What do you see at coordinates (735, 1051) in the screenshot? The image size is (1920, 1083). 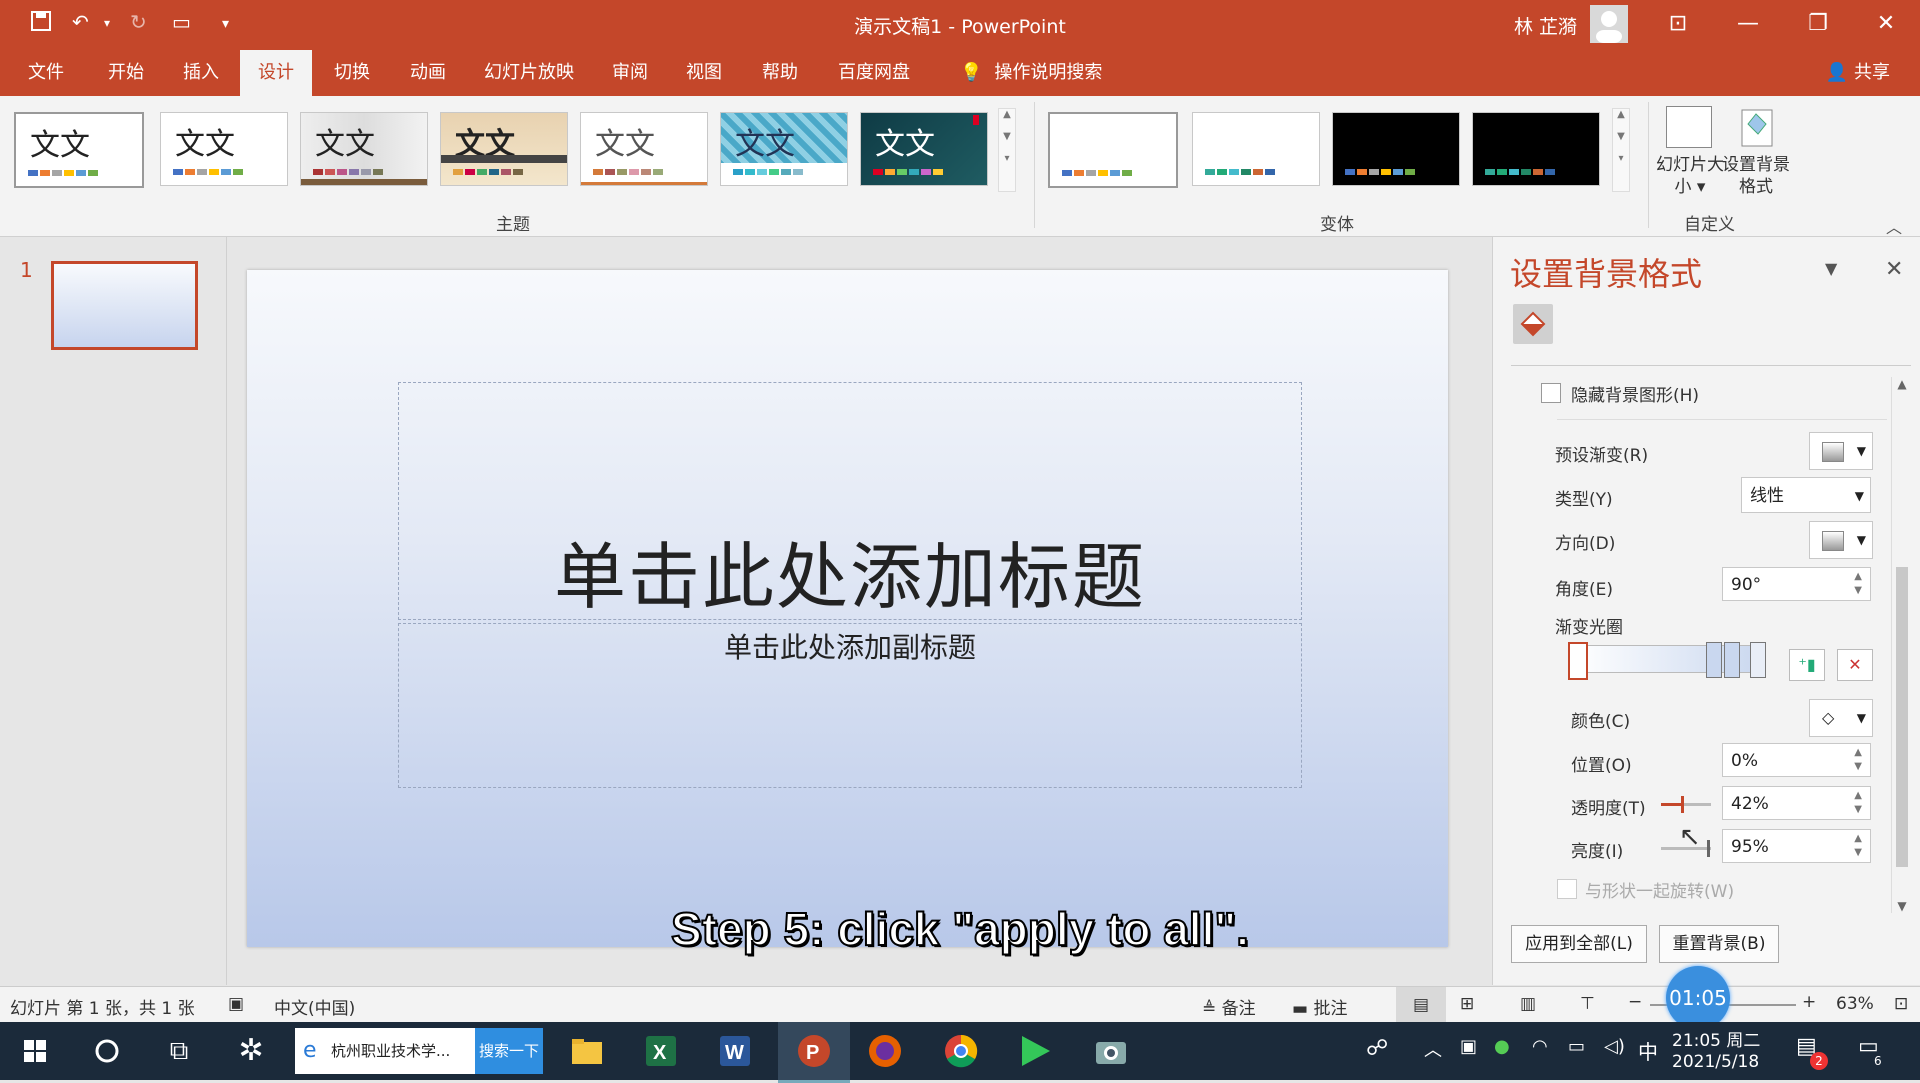 I see `word-icon: W` at bounding box center [735, 1051].